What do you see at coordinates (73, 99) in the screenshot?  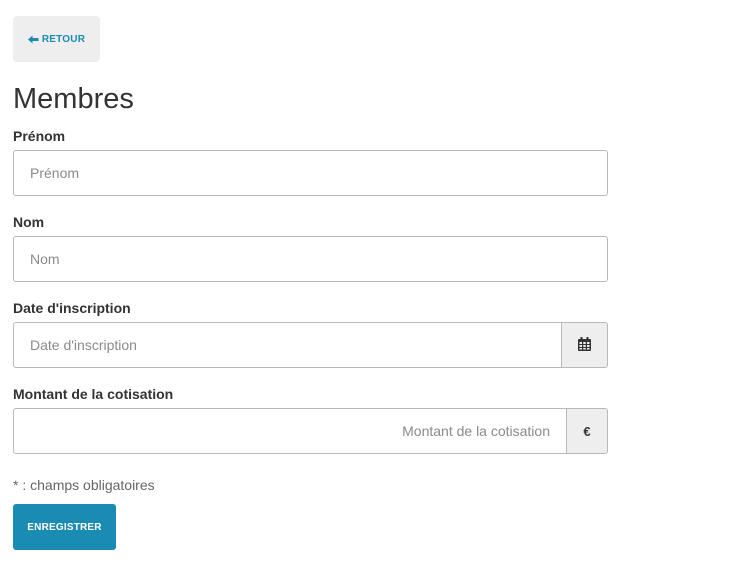 I see `page-title: Membres` at bounding box center [73, 99].